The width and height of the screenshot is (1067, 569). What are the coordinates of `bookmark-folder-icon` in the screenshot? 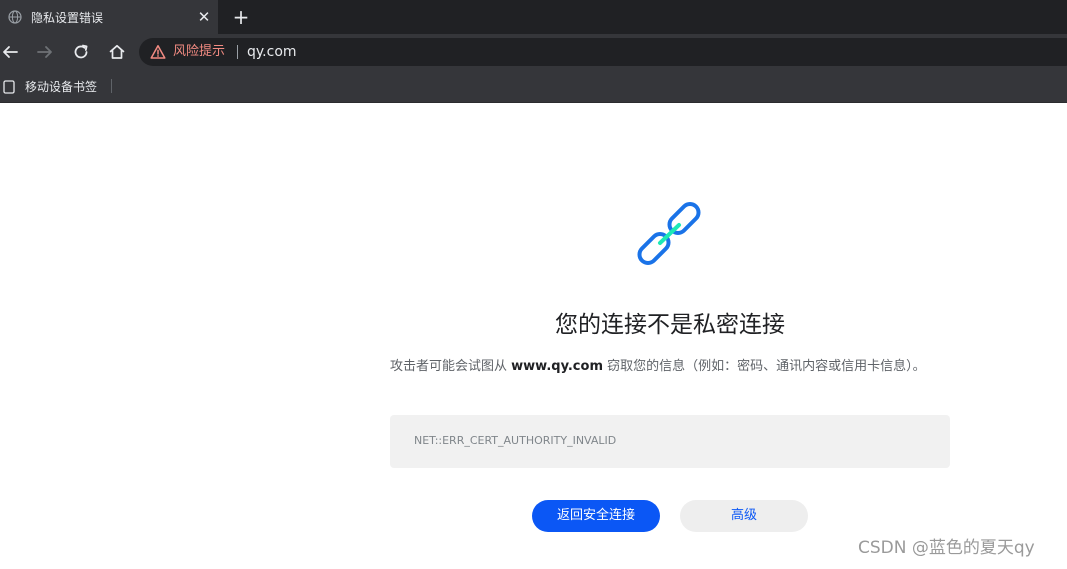 It's located at (9, 86).